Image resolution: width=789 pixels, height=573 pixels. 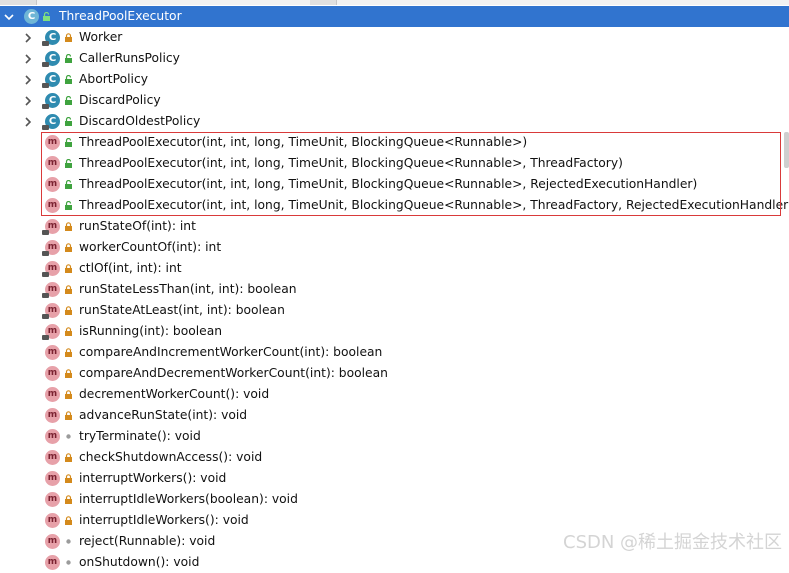 What do you see at coordinates (394, 436) in the screenshot?
I see `method-row: m tryTerminate(): void` at bounding box center [394, 436].